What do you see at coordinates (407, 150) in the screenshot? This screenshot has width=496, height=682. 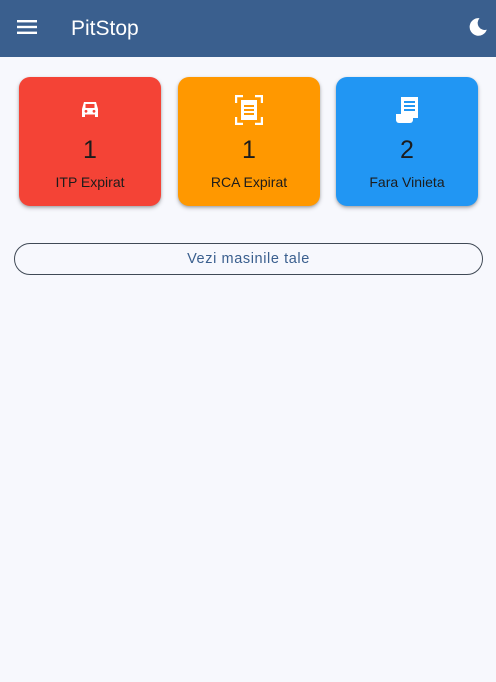 I see `vignette-missing-count: 2` at bounding box center [407, 150].